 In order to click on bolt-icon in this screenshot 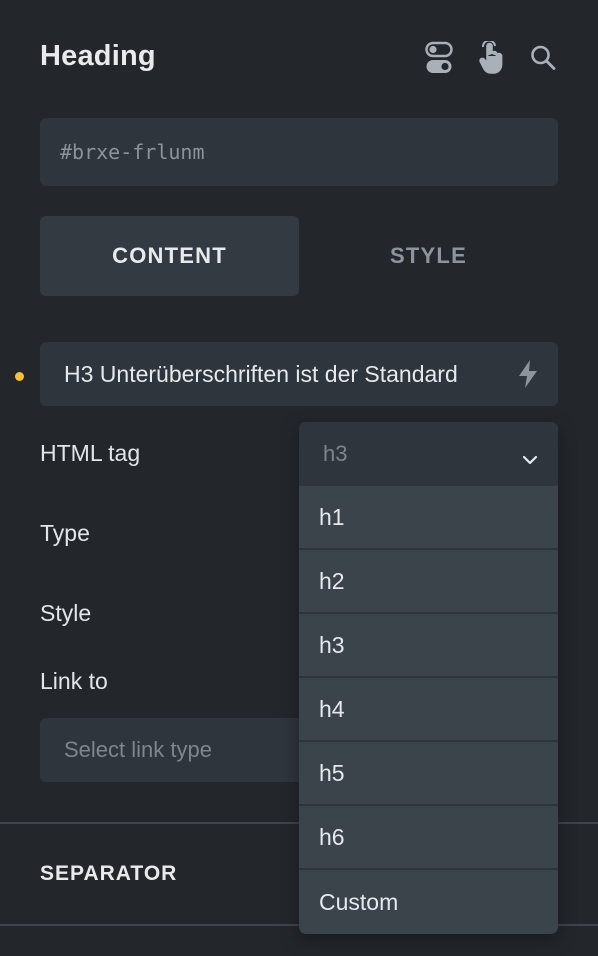, I will do `click(528, 377)`.